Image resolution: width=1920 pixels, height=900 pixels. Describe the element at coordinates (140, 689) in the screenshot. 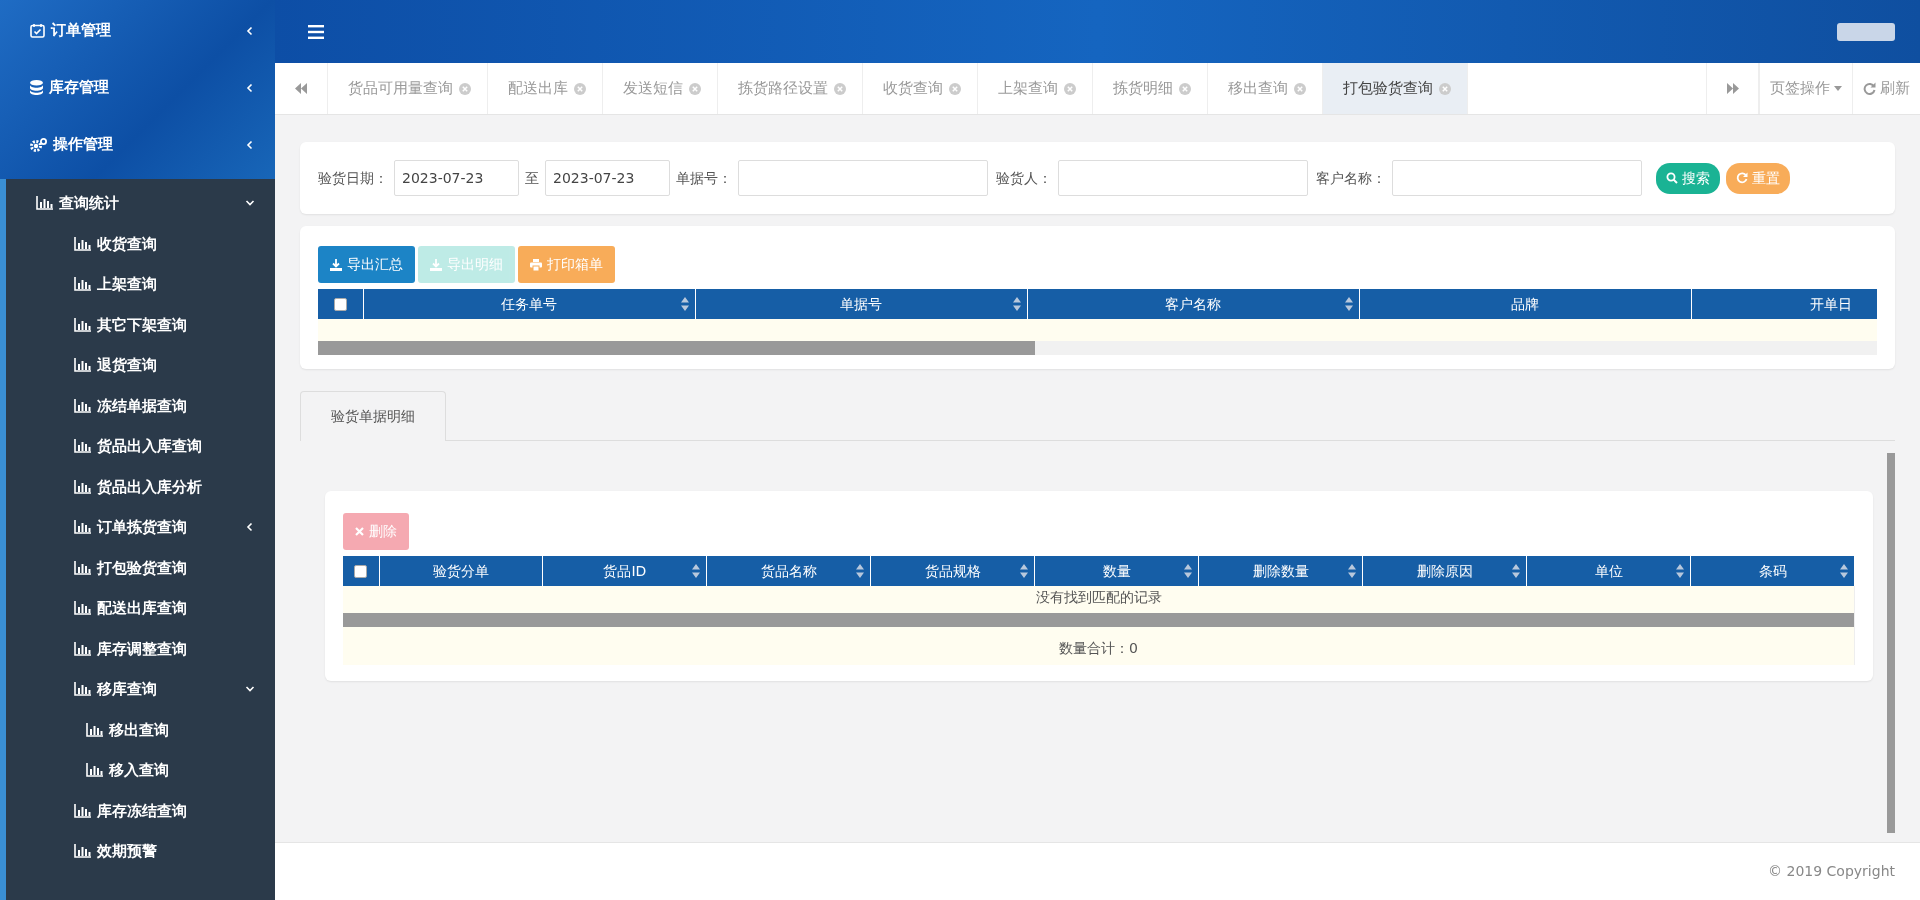

I see `sidebar-item: 移库查询` at that location.